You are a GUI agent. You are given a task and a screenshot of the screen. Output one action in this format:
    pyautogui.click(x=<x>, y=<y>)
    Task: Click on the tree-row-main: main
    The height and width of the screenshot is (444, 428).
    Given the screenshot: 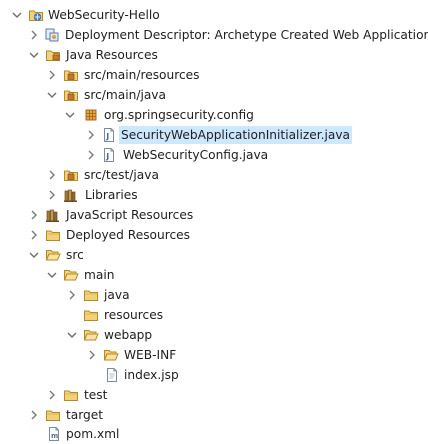 What is the action you would take?
    pyautogui.click(x=214, y=275)
    